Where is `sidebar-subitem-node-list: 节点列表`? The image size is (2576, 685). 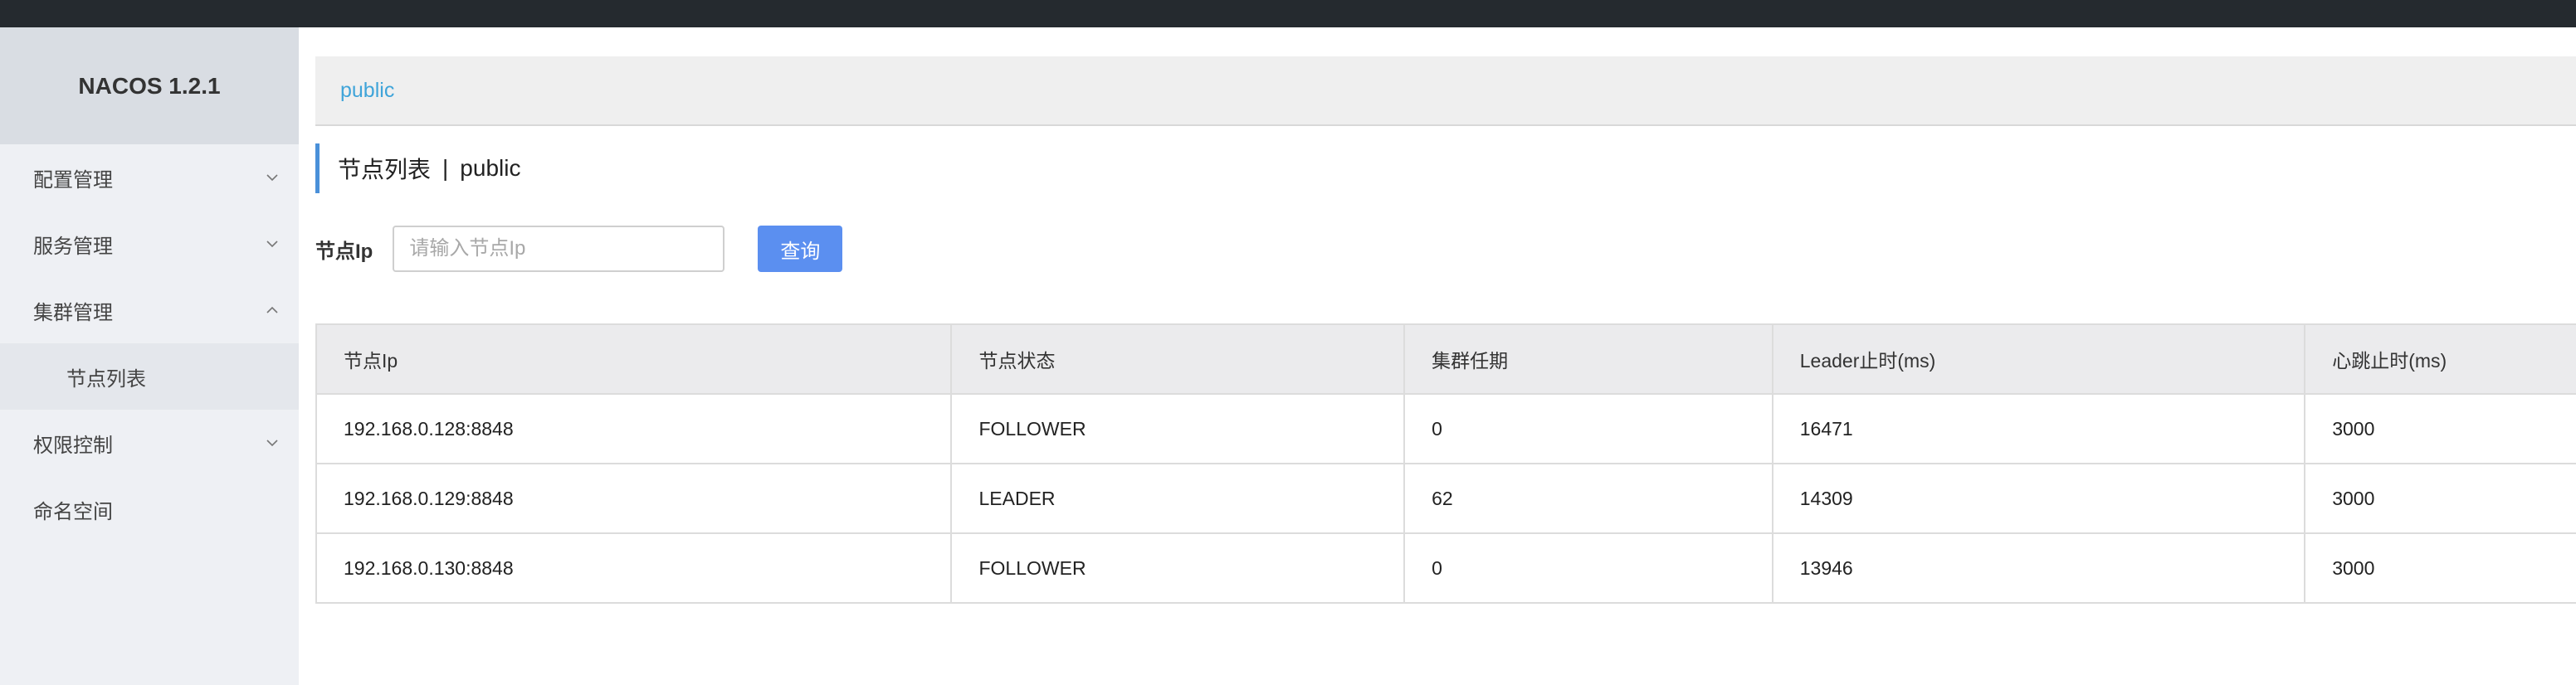 sidebar-subitem-node-list: 节点列表 is located at coordinates (149, 376).